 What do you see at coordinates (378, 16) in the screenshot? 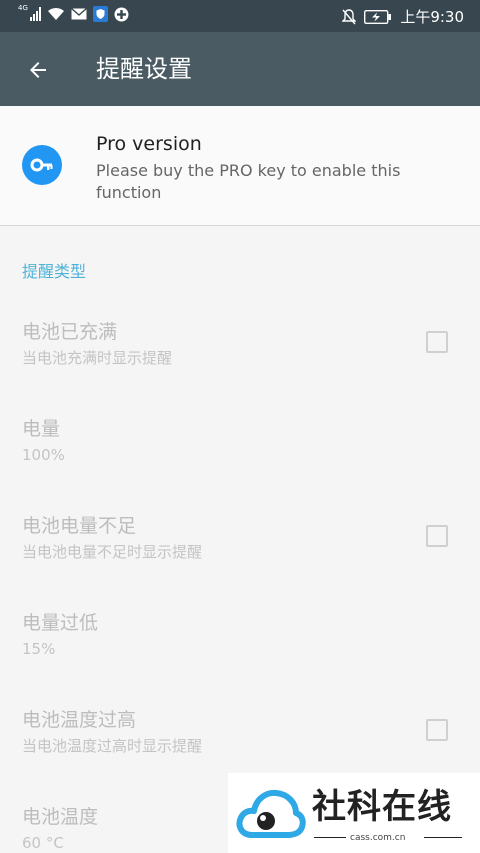
I see `battery-charging-icon` at bounding box center [378, 16].